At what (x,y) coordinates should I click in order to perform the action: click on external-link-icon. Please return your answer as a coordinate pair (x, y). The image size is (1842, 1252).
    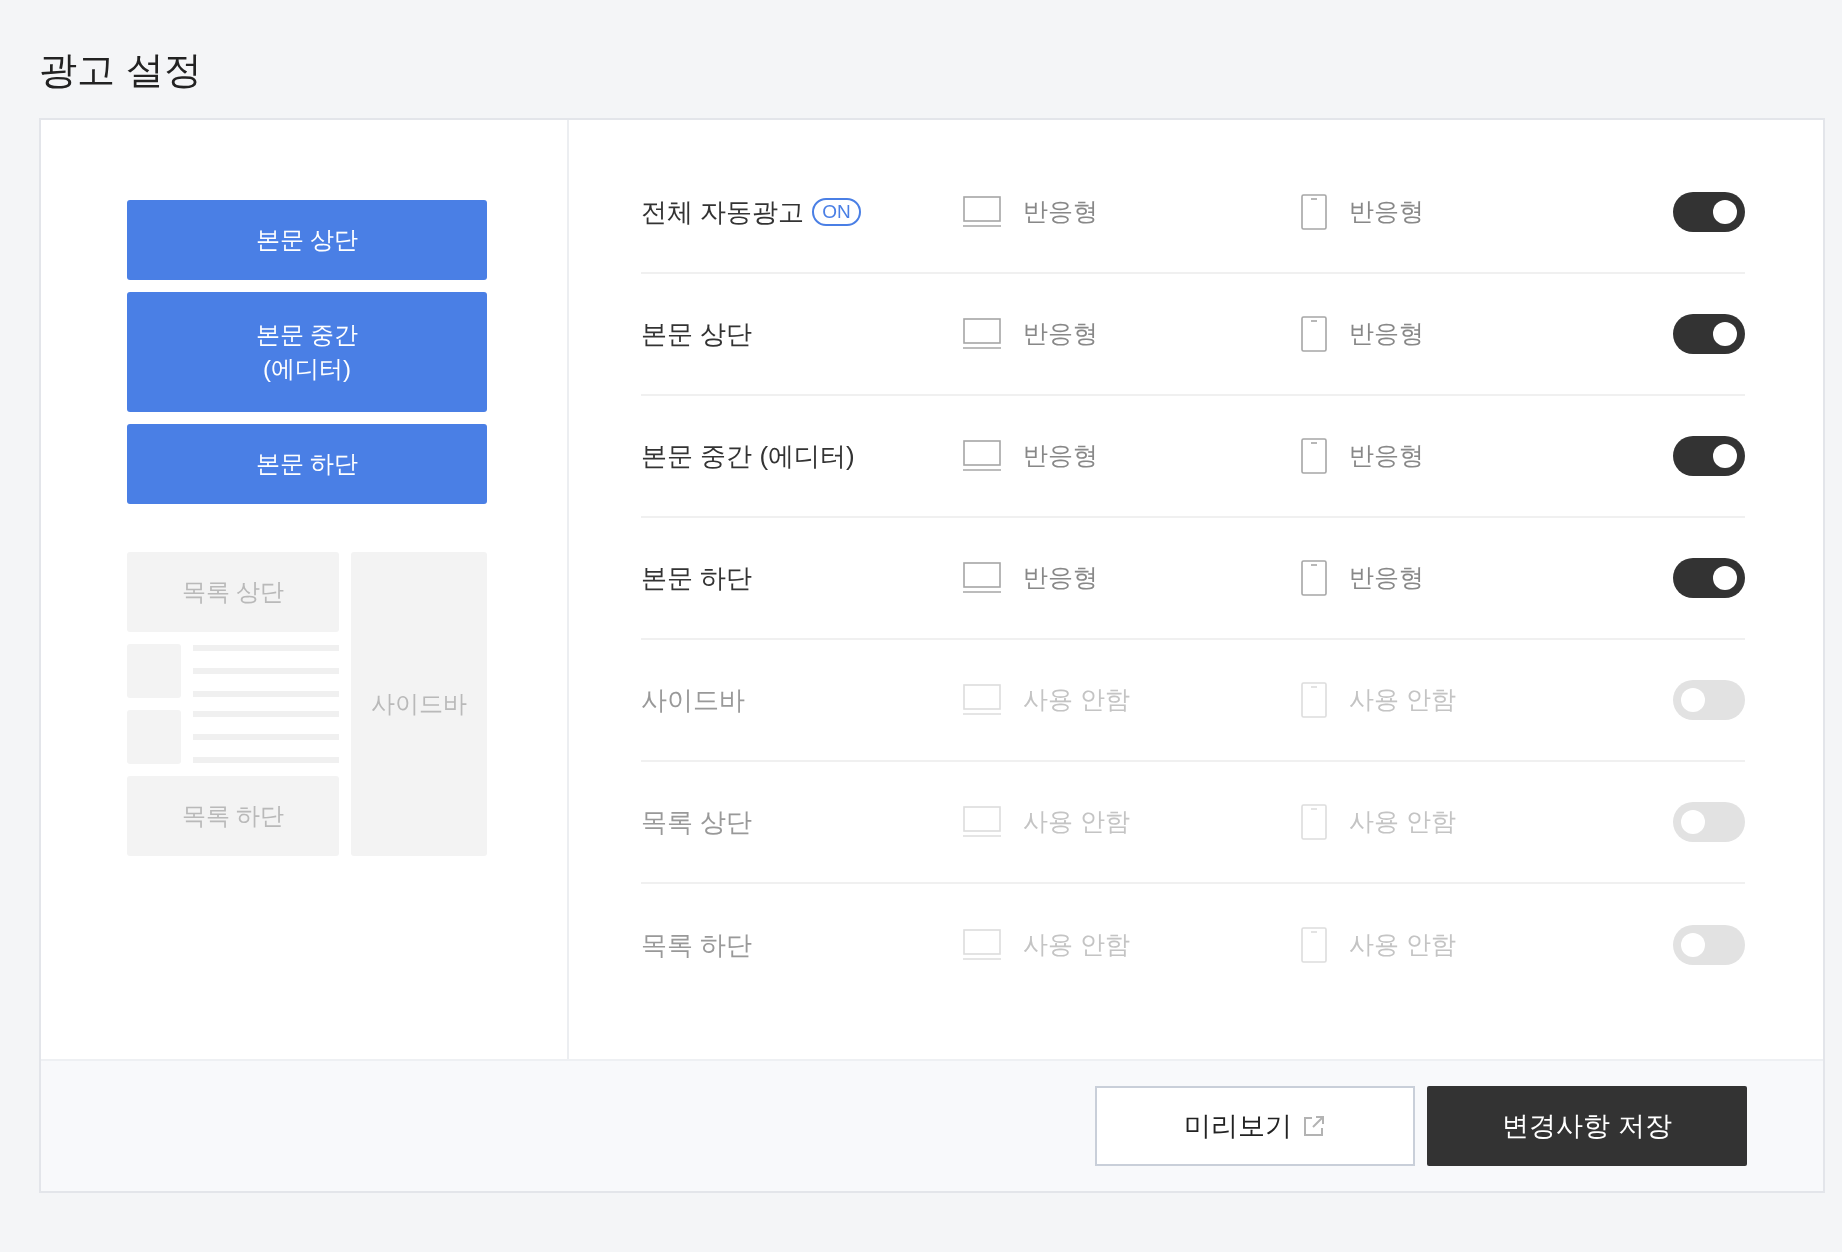
    Looking at the image, I should click on (1314, 1126).